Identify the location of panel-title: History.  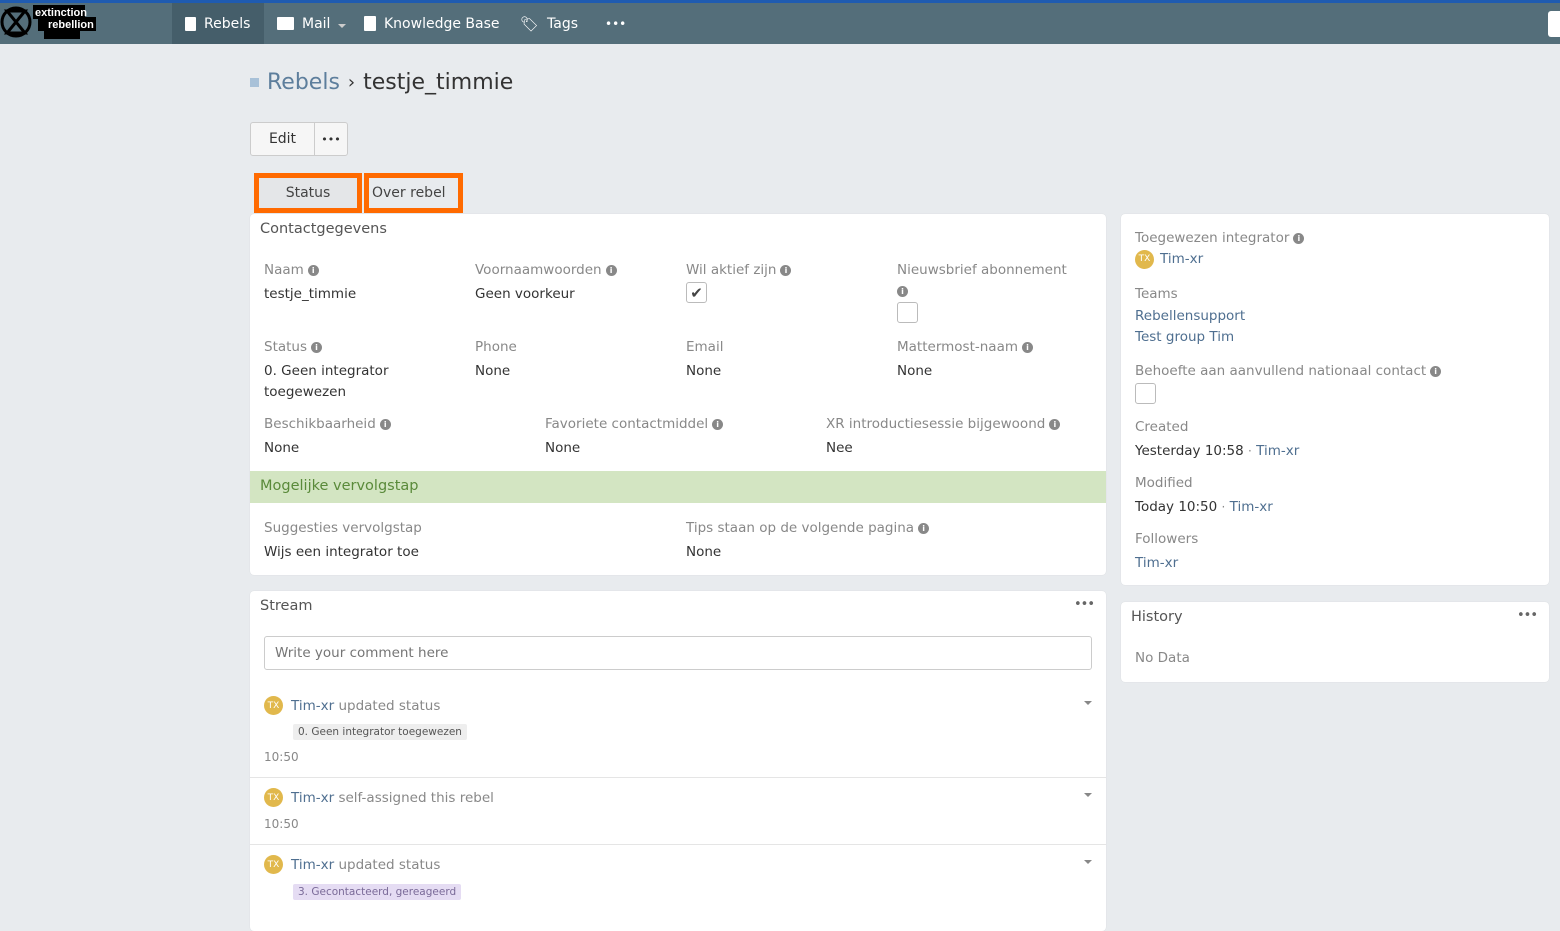
(1157, 617).